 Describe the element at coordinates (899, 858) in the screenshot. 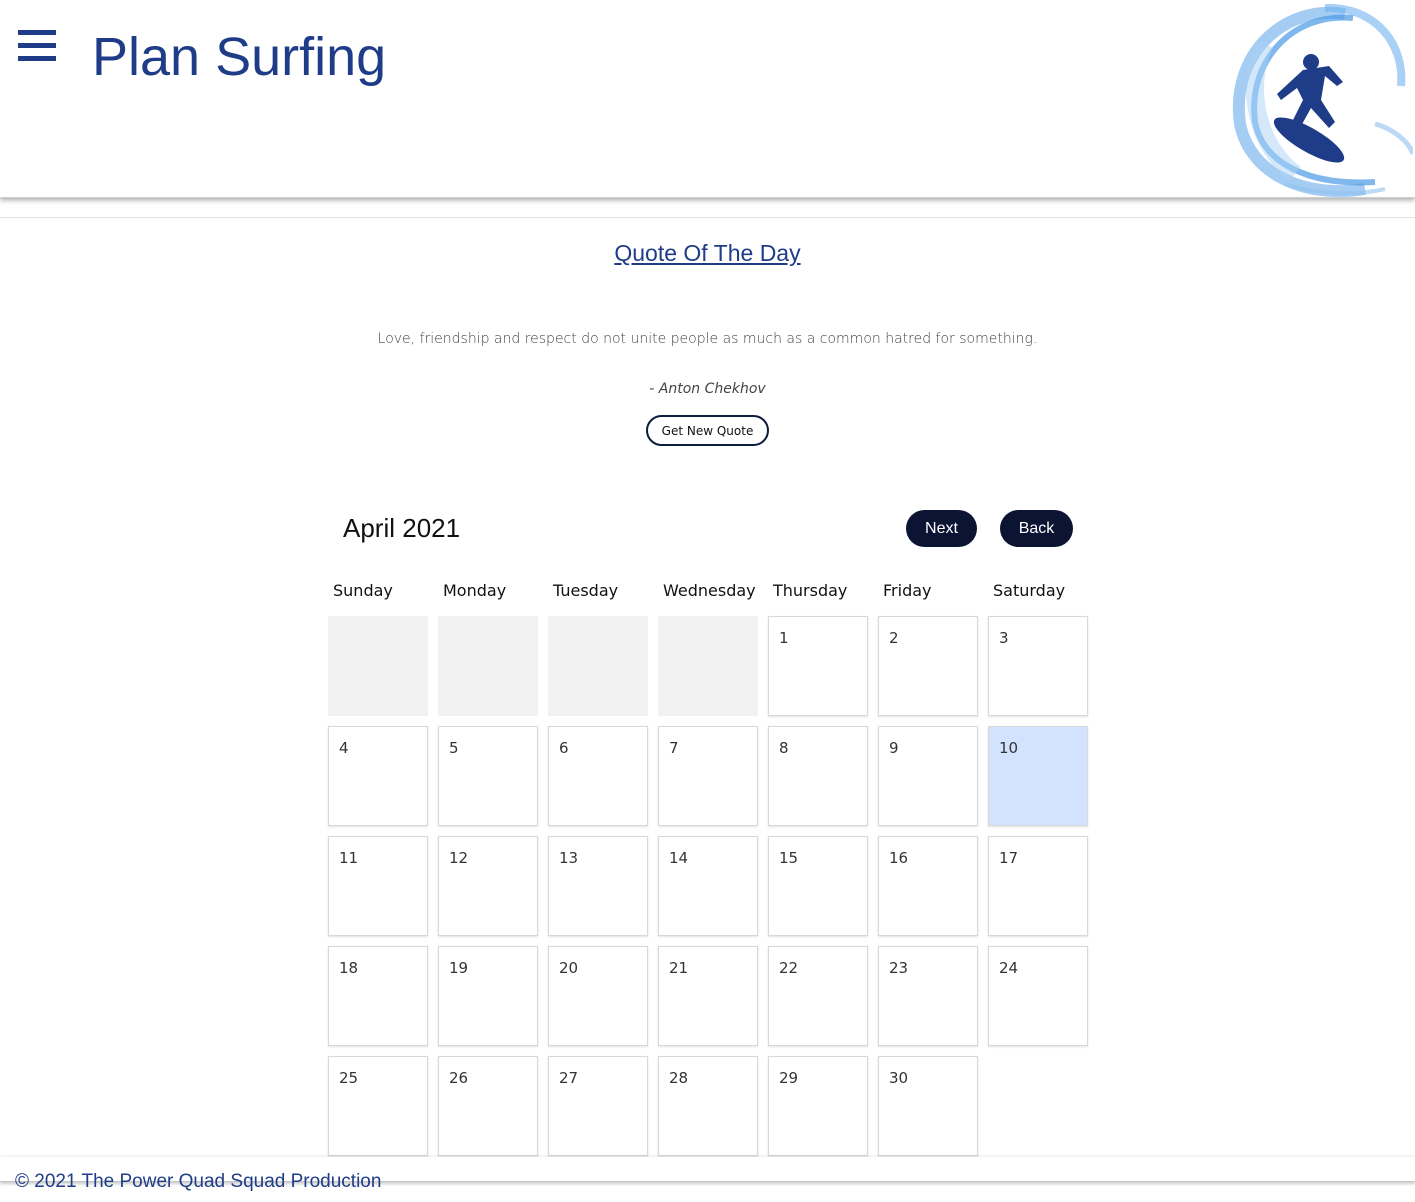

I see `calendar-day-number: 16` at that location.